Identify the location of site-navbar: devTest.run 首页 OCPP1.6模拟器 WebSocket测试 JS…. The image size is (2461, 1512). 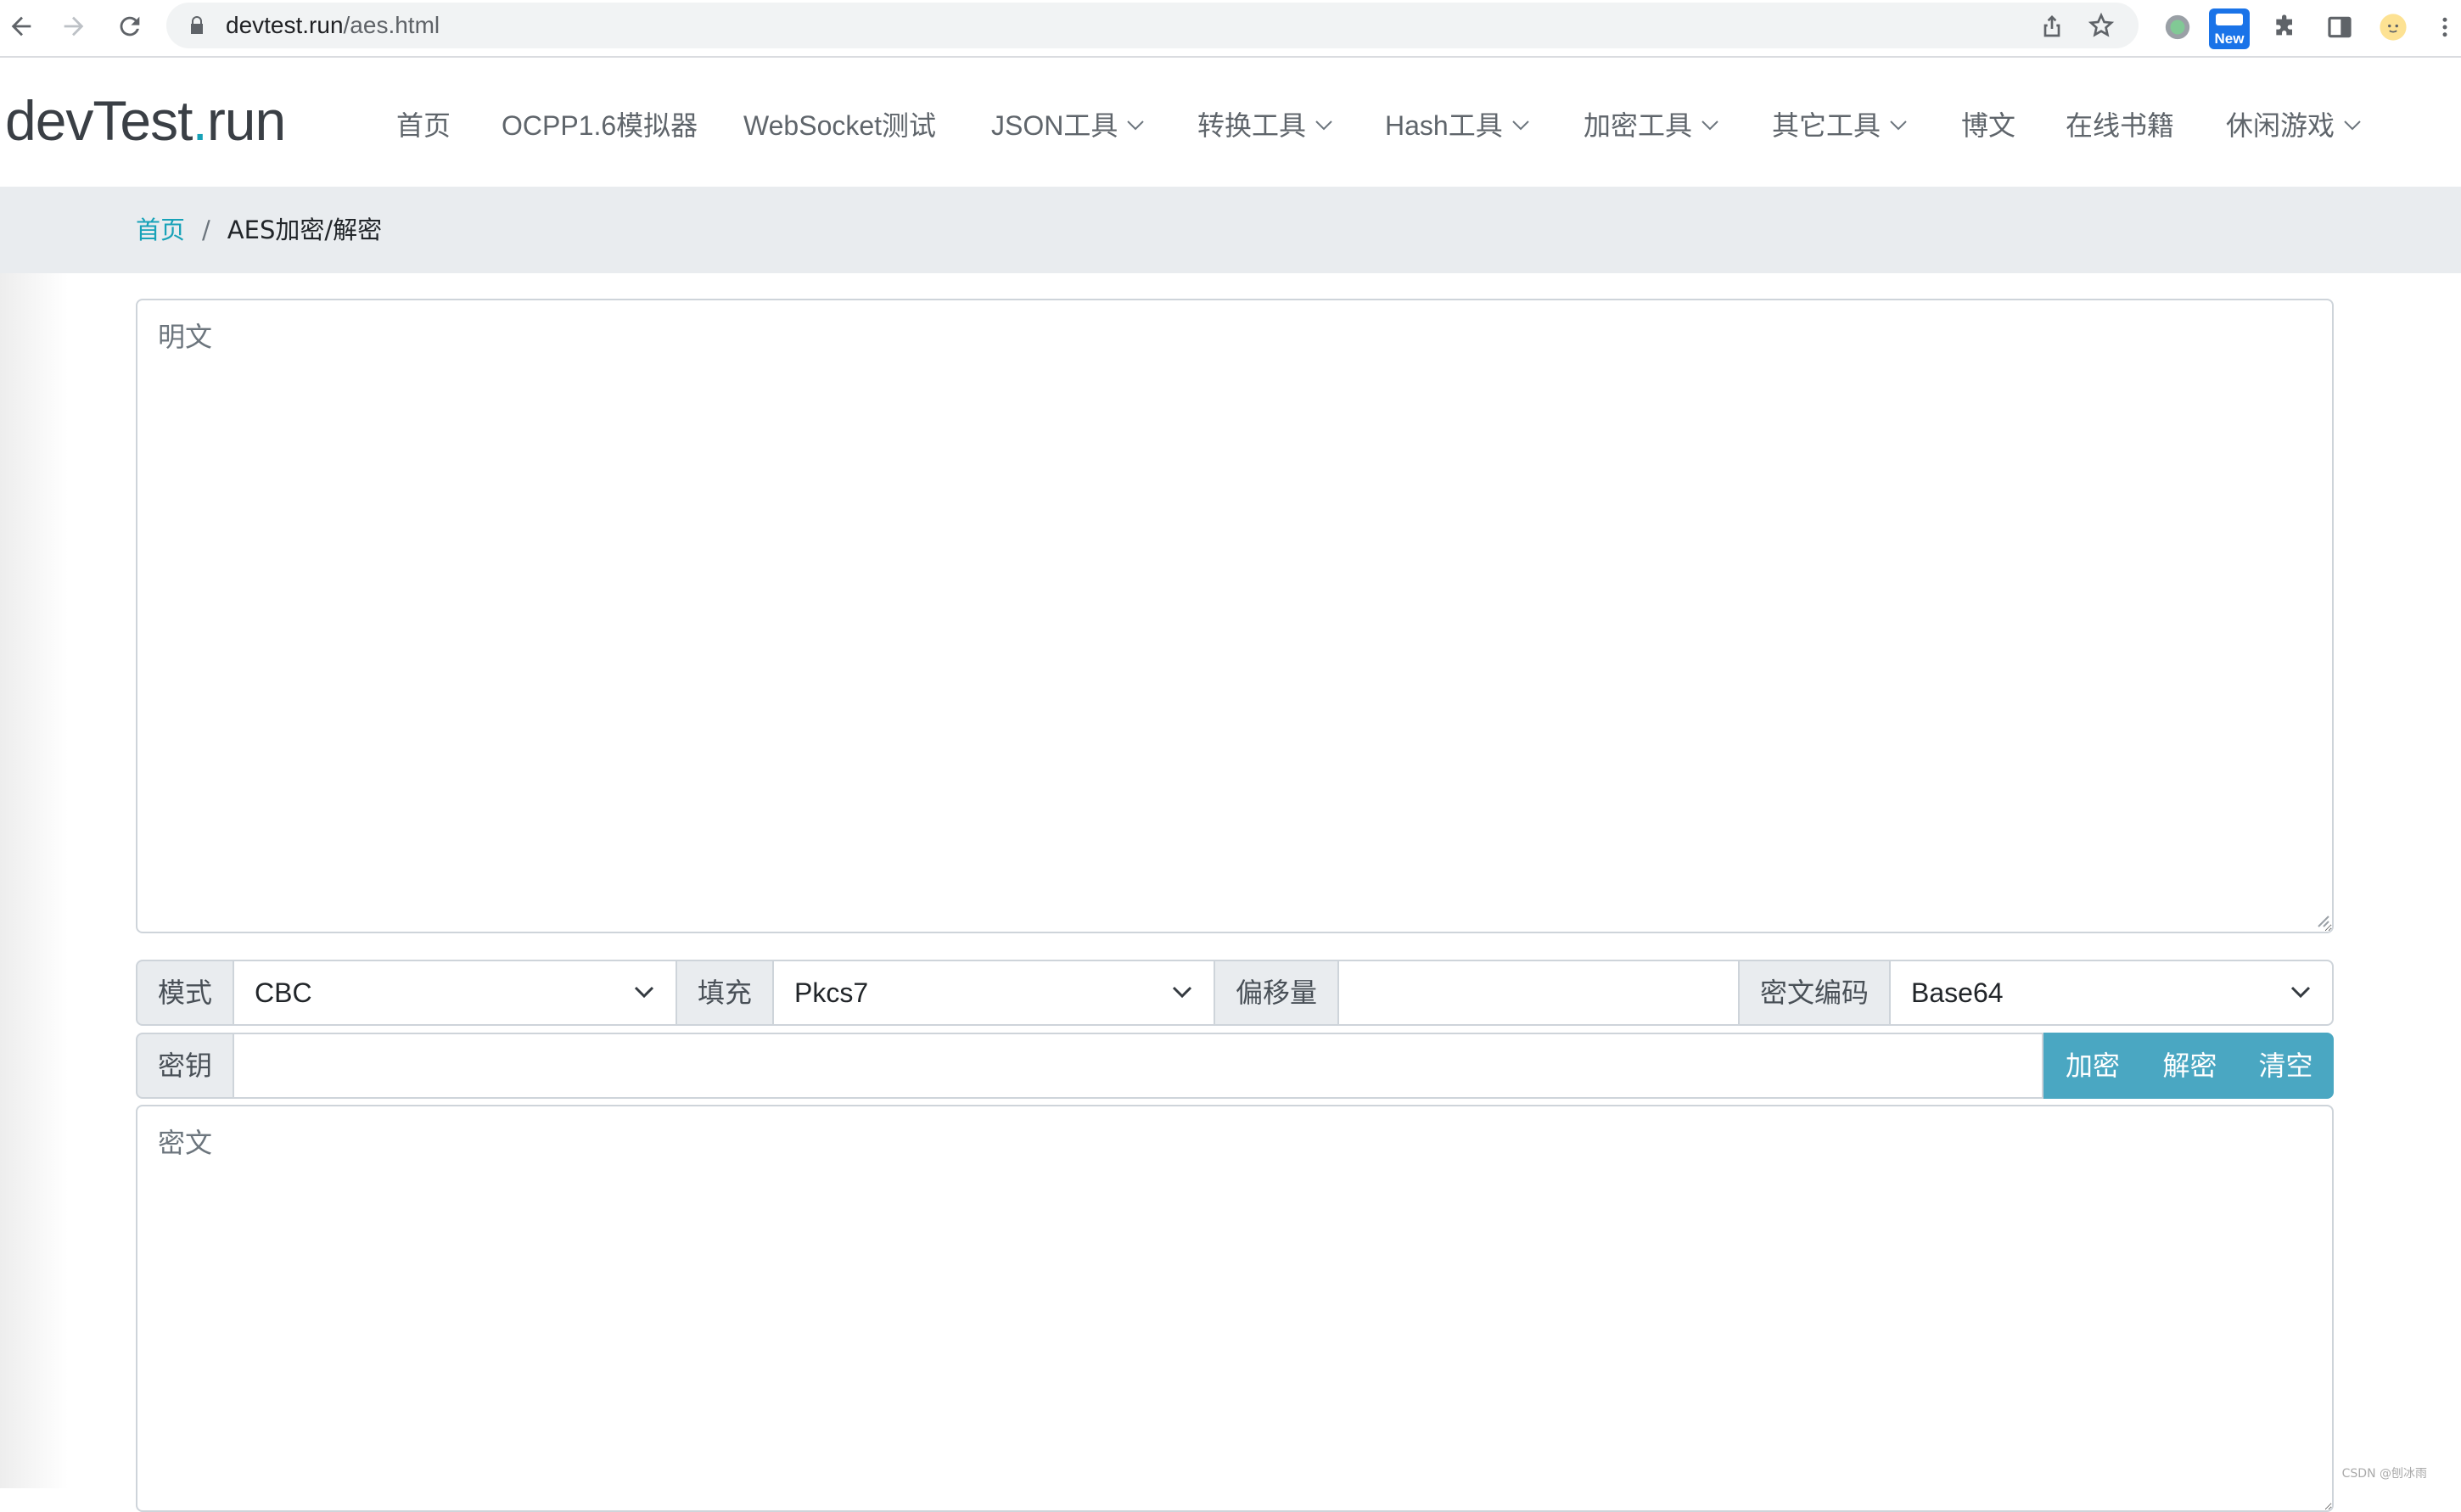
(1230, 122).